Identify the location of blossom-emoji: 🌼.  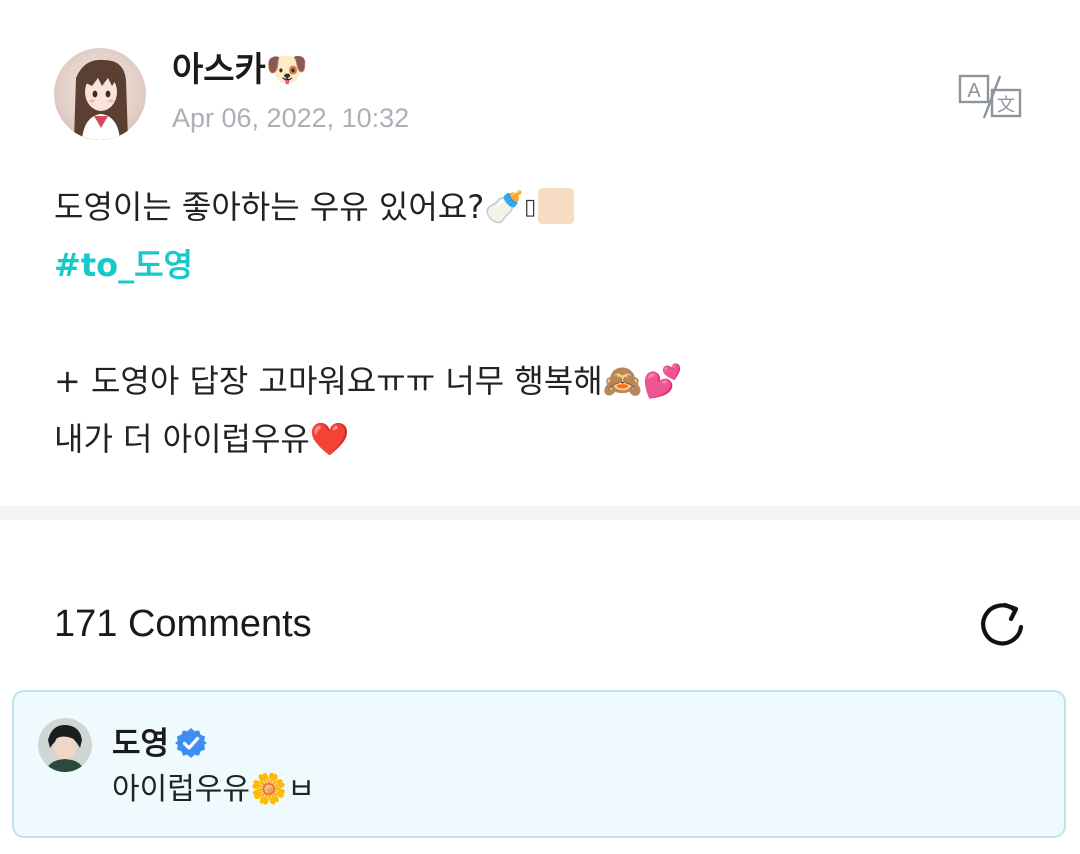
(269, 789).